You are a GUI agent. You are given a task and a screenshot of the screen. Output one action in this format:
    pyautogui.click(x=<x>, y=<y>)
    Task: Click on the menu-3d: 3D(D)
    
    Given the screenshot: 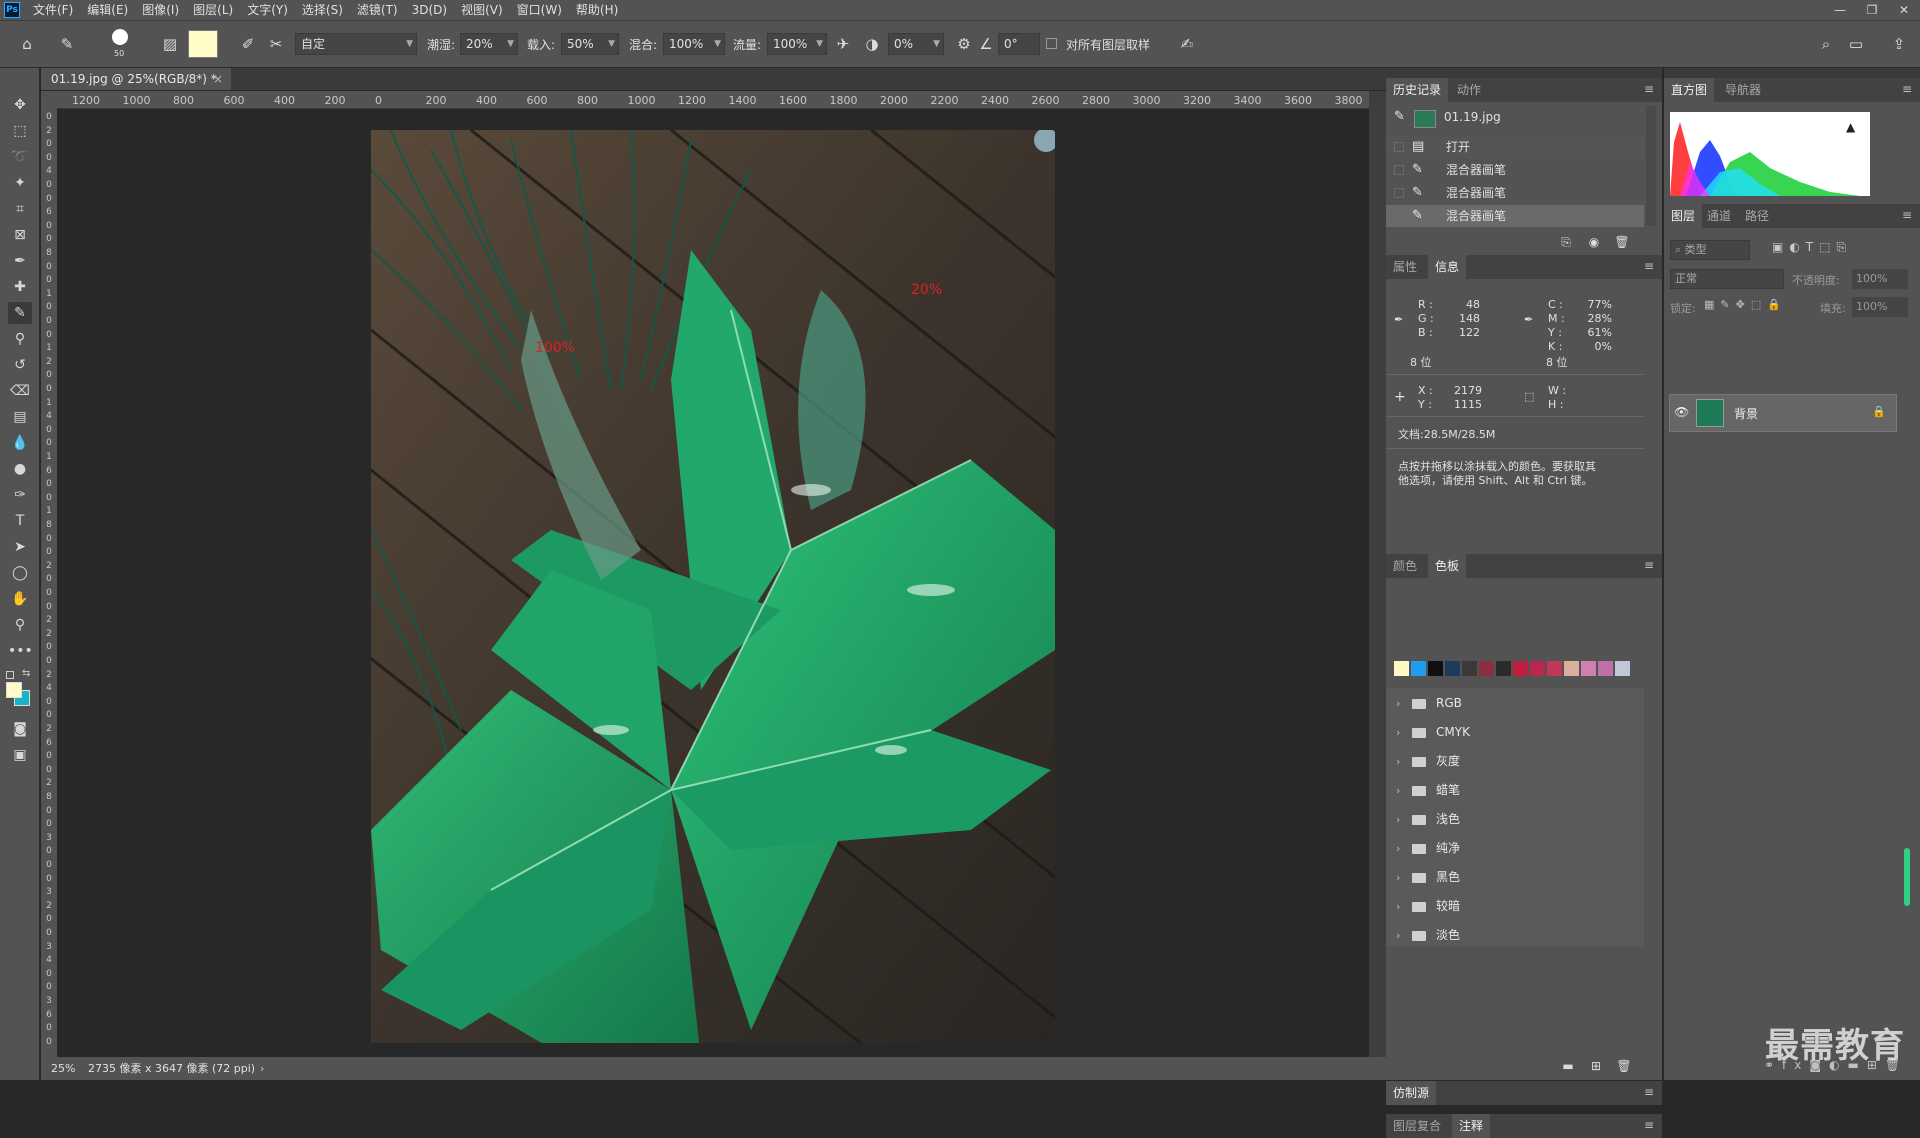 What is the action you would take?
    pyautogui.click(x=429, y=10)
    